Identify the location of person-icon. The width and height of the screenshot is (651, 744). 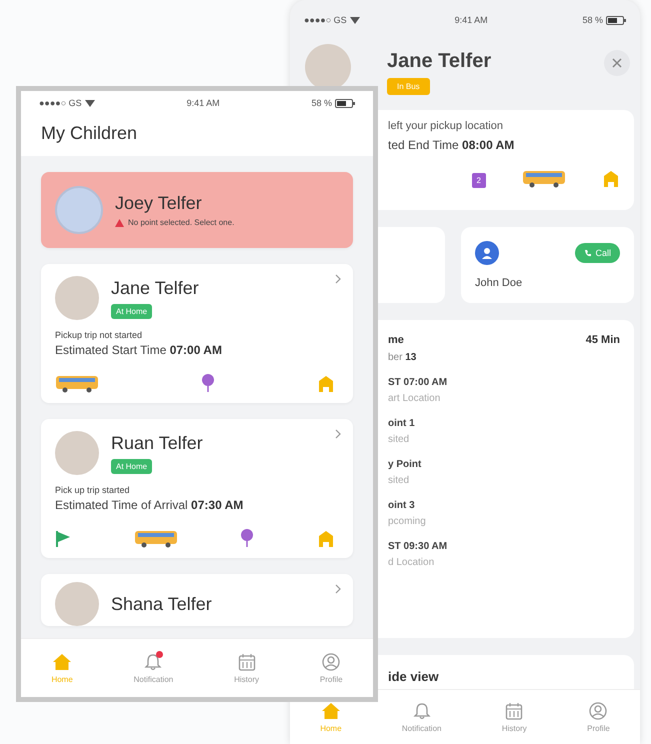
(487, 253).